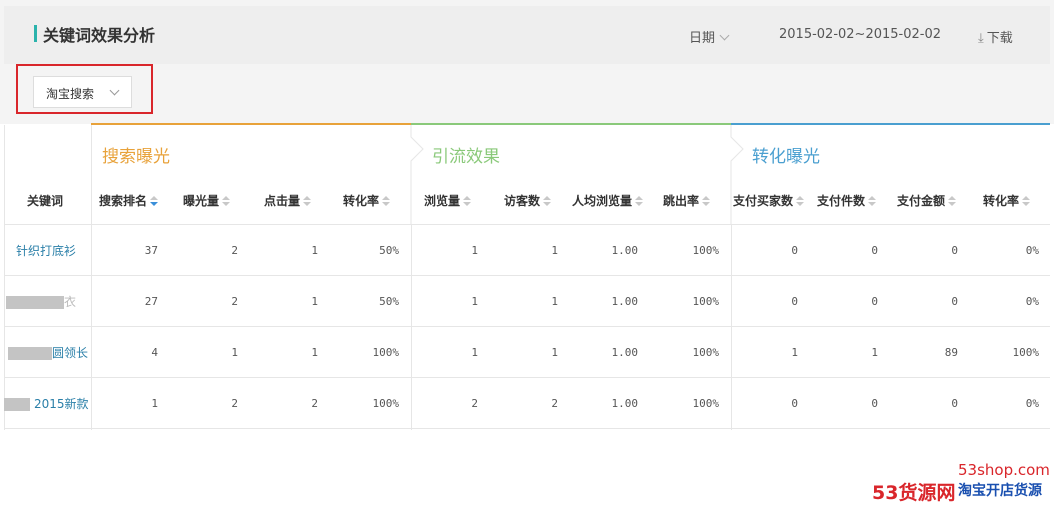  Describe the element at coordinates (251, 124) in the screenshot. I see `group-line-search` at that location.